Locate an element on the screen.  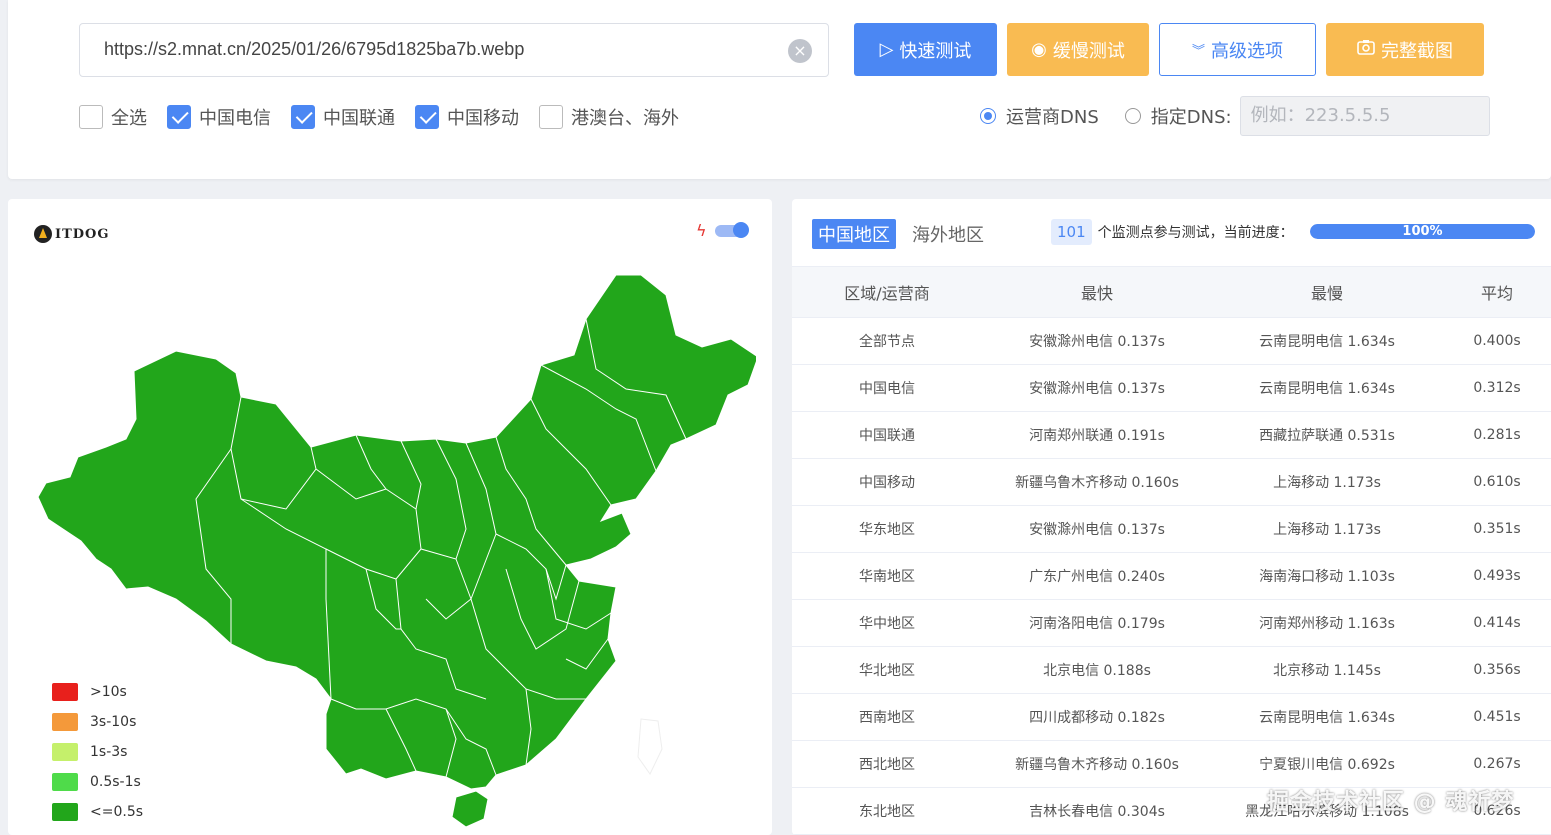
play-circle-icon: ◉ is located at coordinates (1039, 49).